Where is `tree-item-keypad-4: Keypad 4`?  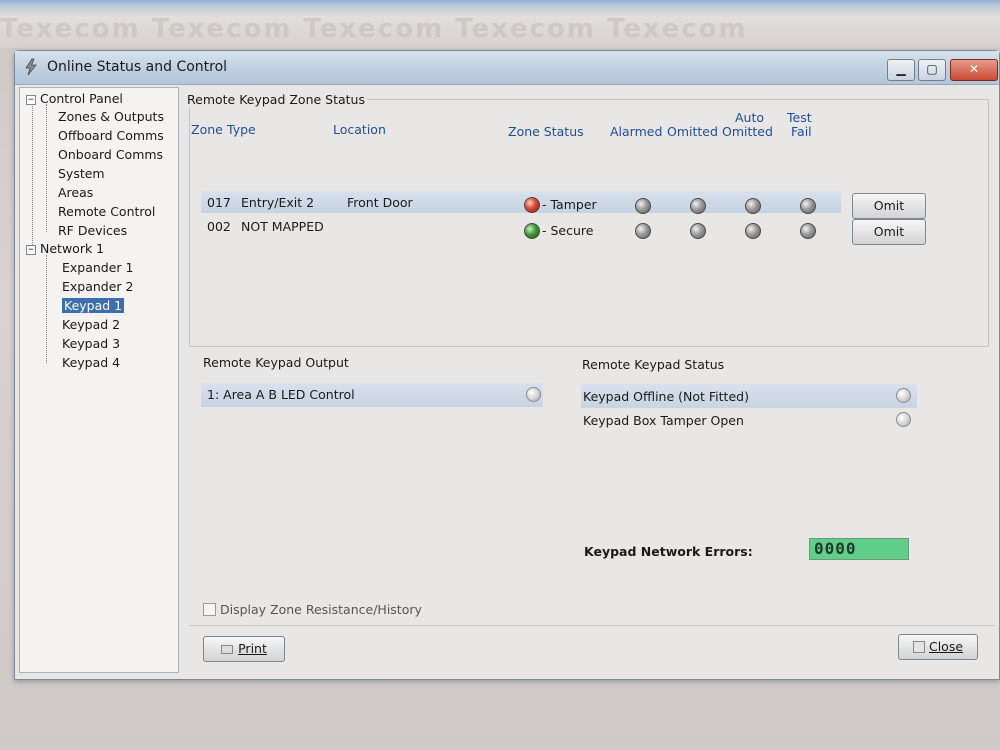
tree-item-keypad-4: Keypad 4 is located at coordinates (91, 362).